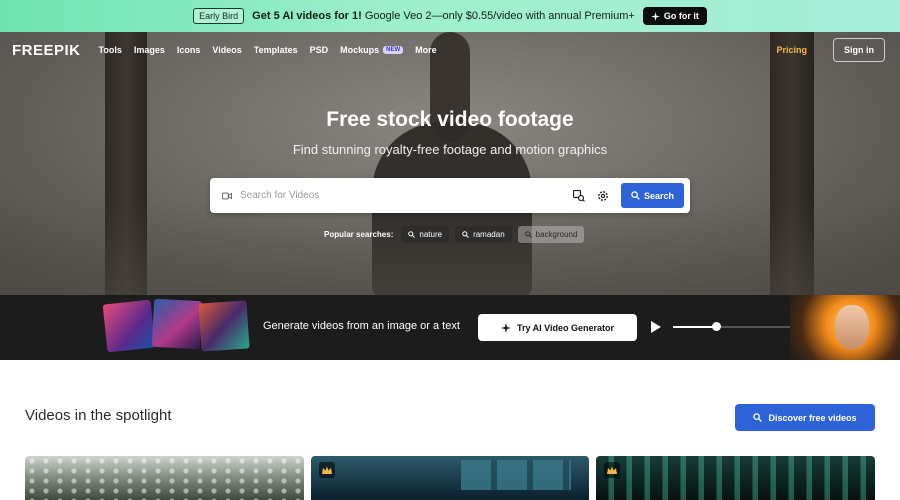  I want to click on try-ai-video-generator-button: Try AI Video Generator, so click(557, 327).